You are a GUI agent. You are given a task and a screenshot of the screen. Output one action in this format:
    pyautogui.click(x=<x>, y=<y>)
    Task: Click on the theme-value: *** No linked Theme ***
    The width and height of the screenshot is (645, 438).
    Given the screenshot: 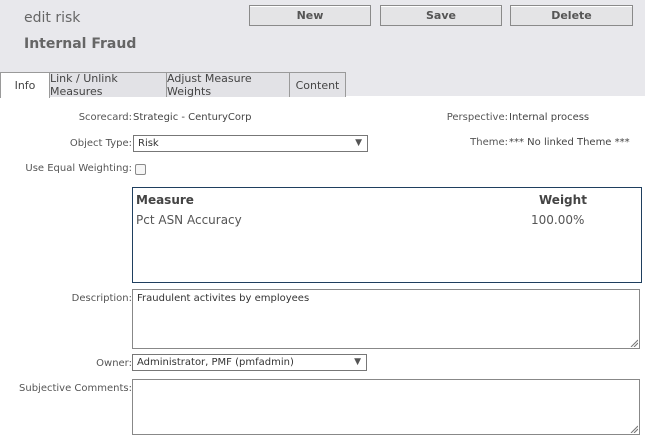 What is the action you would take?
    pyautogui.click(x=569, y=142)
    